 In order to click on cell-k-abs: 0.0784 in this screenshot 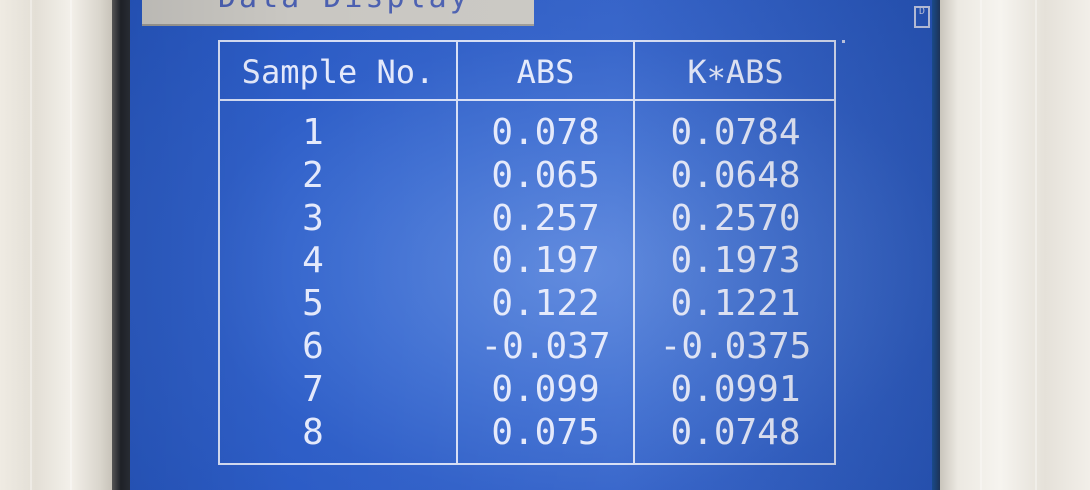, I will do `click(735, 132)`.